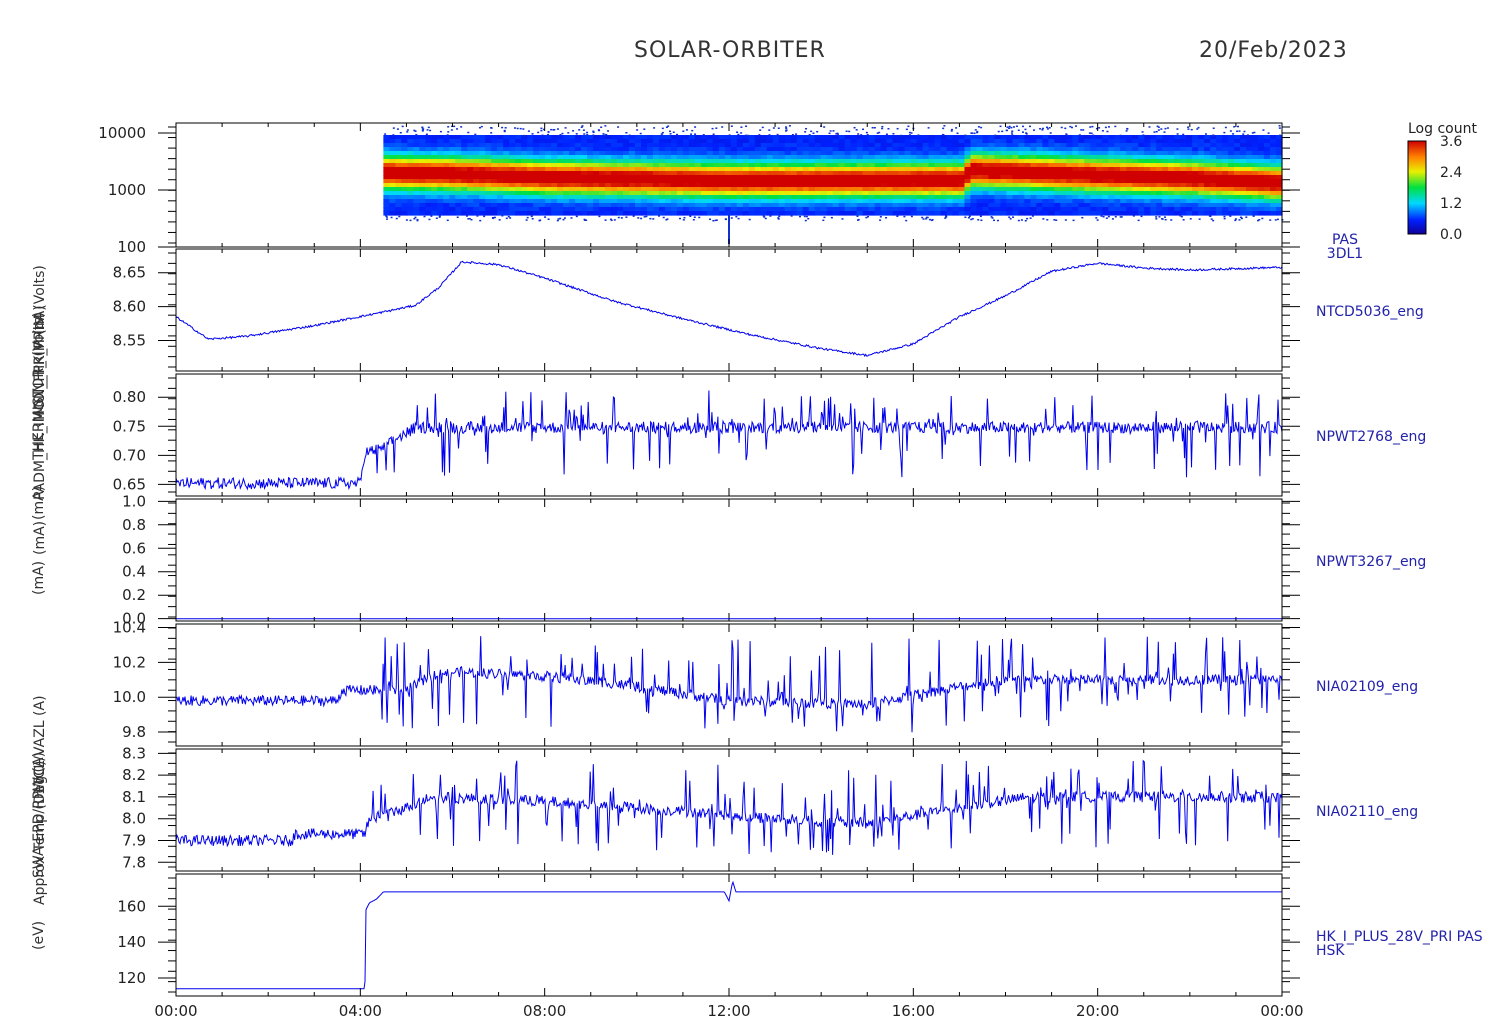  Describe the element at coordinates (1451, 204) in the screenshot. I see `colorbar-tick-label: 1.2` at that location.